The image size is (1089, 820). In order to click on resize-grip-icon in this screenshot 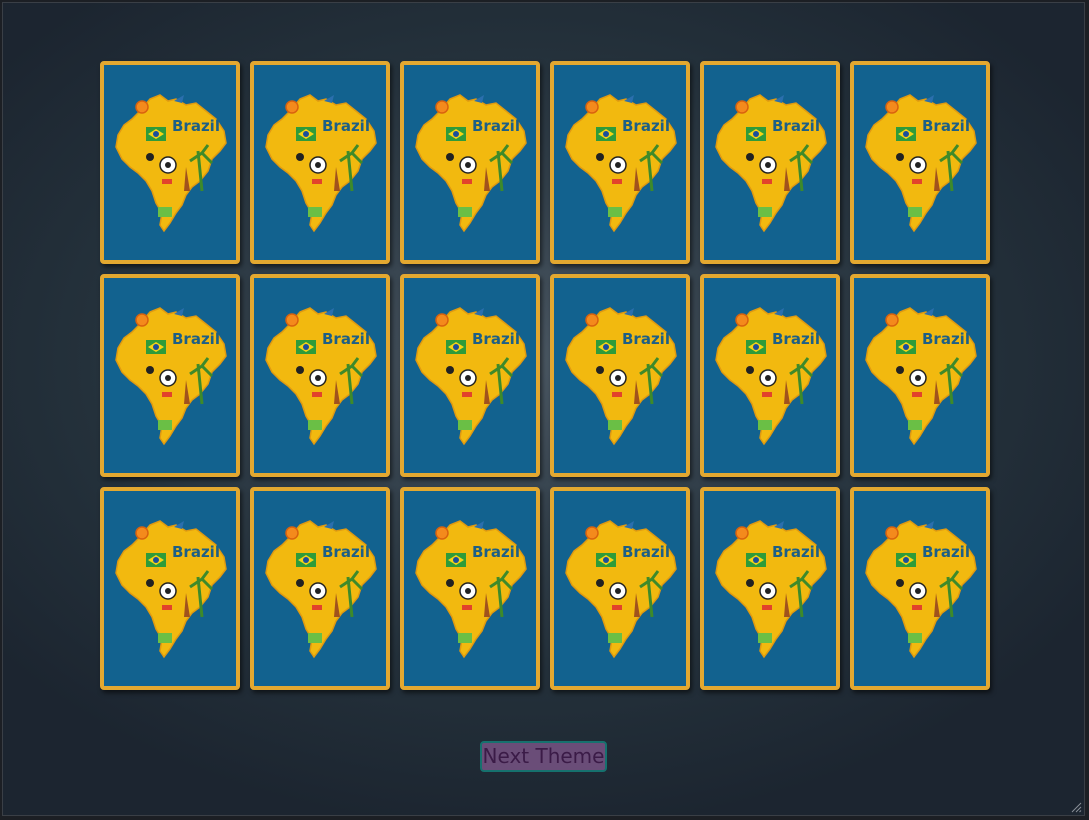, I will do `click(1076, 807)`.